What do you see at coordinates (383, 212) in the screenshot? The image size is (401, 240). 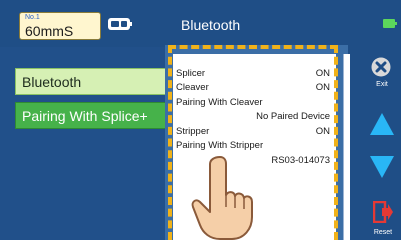 I see `reset-icon` at bounding box center [383, 212].